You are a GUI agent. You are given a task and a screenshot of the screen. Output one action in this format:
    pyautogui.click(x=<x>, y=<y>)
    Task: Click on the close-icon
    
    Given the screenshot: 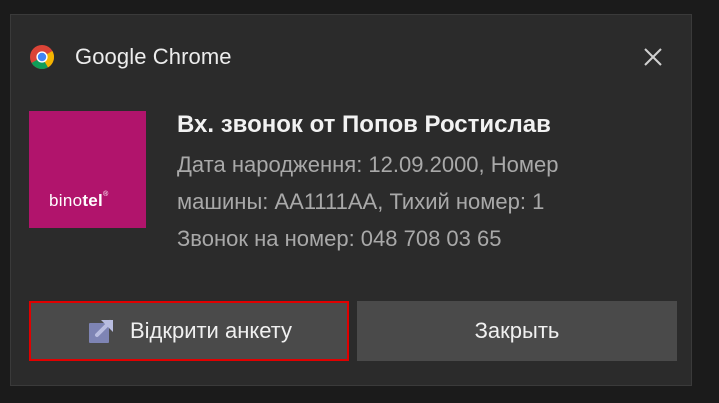 What is the action you would take?
    pyautogui.click(x=653, y=57)
    